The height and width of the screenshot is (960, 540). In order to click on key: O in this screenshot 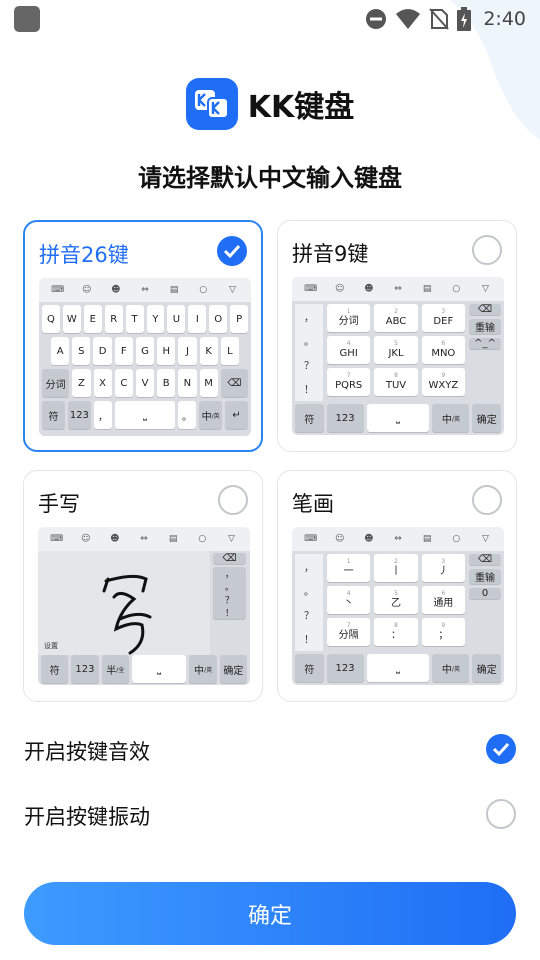, I will do `click(218, 319)`.